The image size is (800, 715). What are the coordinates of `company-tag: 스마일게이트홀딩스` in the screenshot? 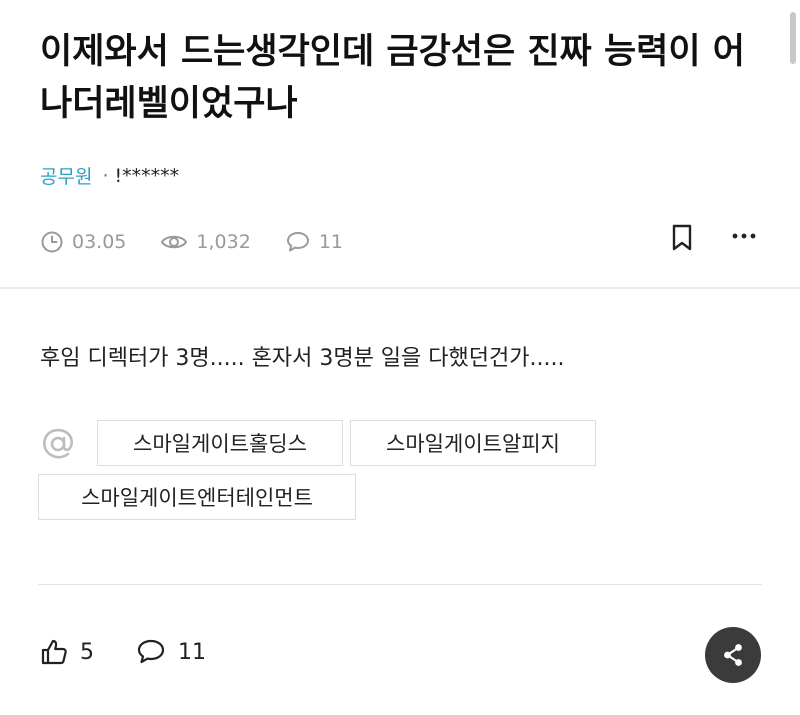 It's located at (220, 443).